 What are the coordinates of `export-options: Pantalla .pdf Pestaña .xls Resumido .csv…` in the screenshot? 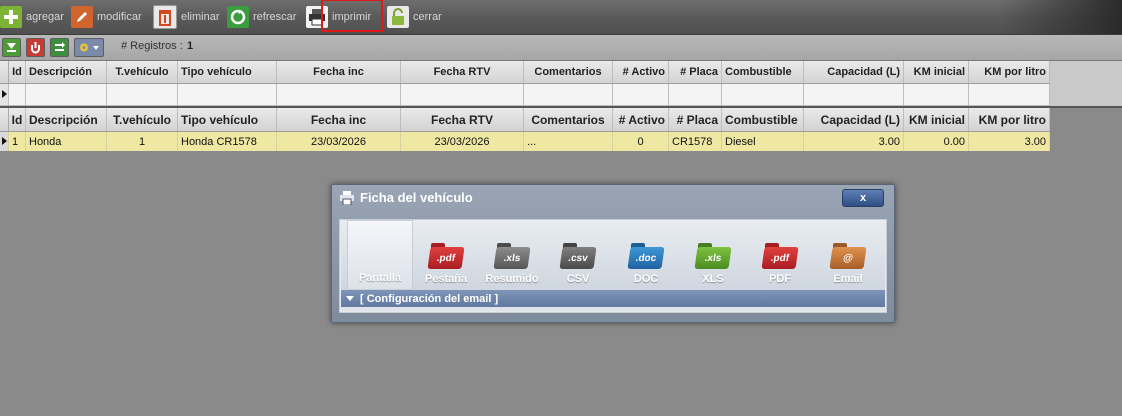 It's located at (613, 255).